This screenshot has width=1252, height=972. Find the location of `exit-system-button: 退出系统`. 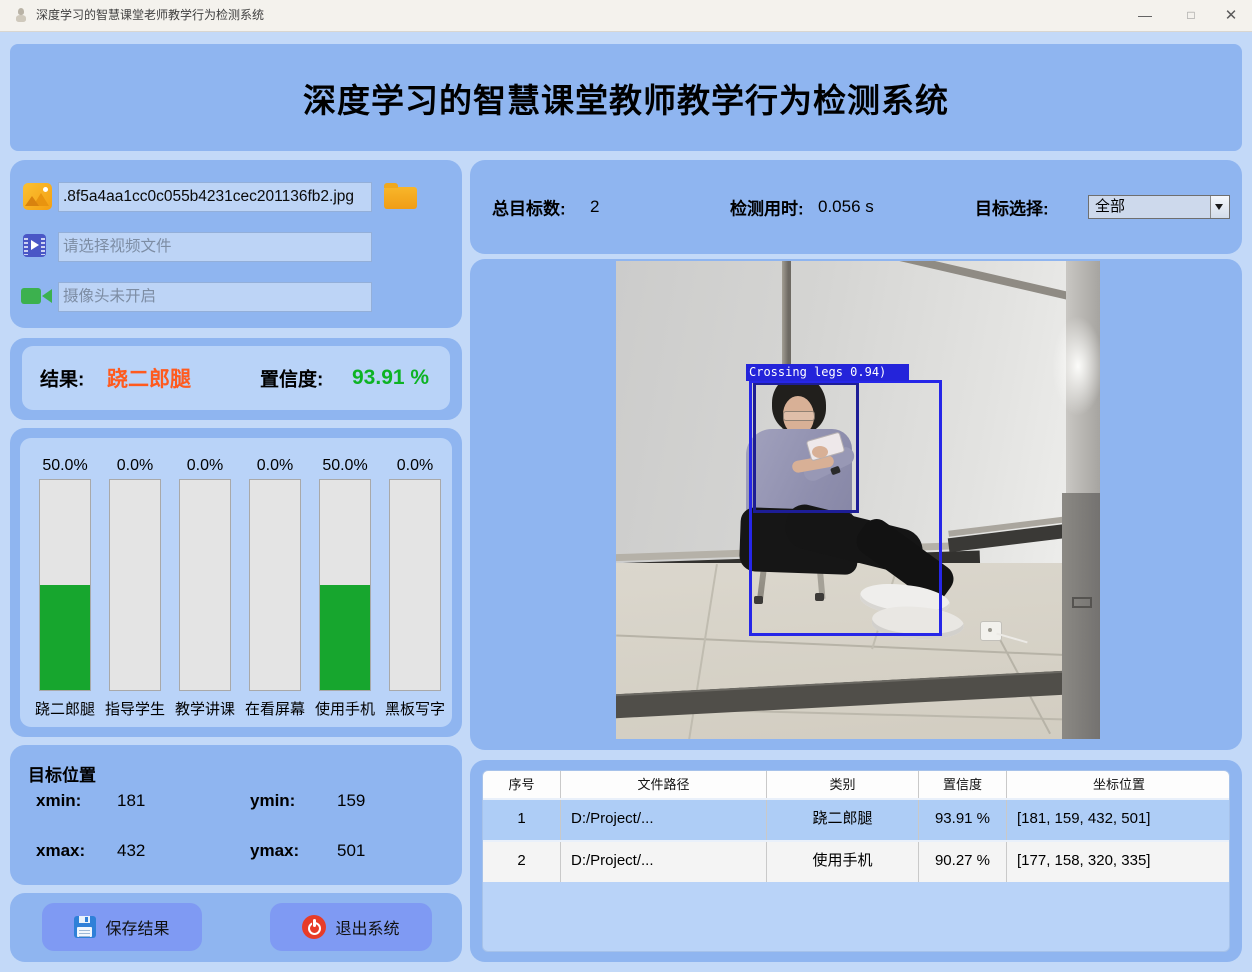

exit-system-button: 退出系统 is located at coordinates (351, 927).